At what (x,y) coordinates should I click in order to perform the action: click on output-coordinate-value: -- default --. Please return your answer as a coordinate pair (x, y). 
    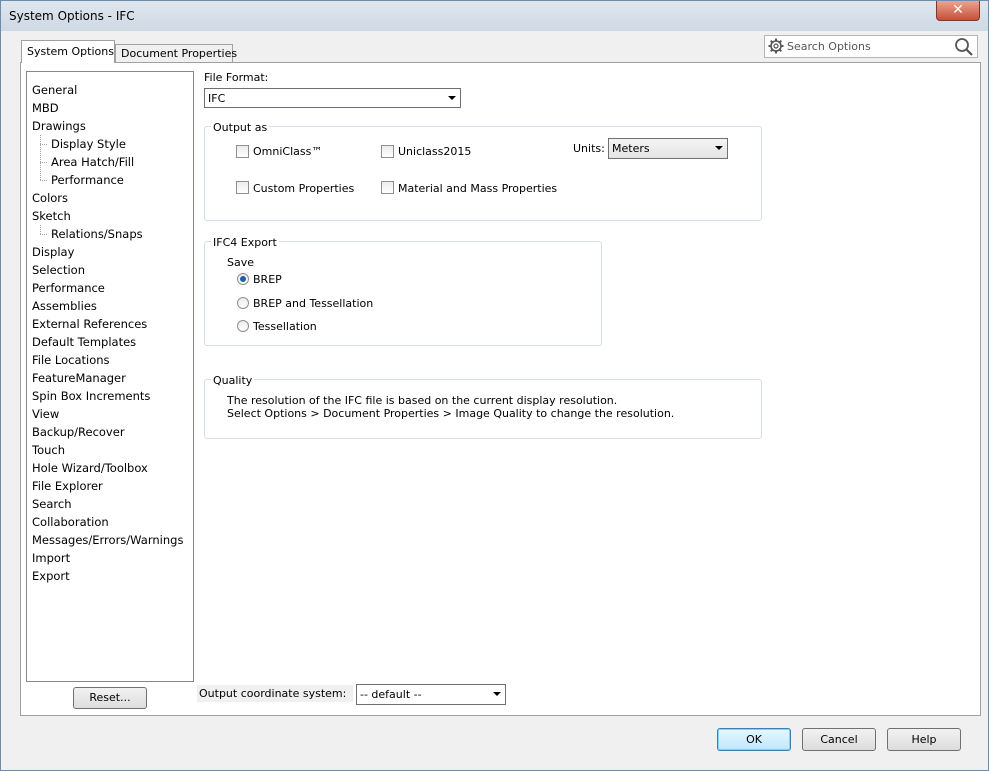
    Looking at the image, I should click on (391, 694).